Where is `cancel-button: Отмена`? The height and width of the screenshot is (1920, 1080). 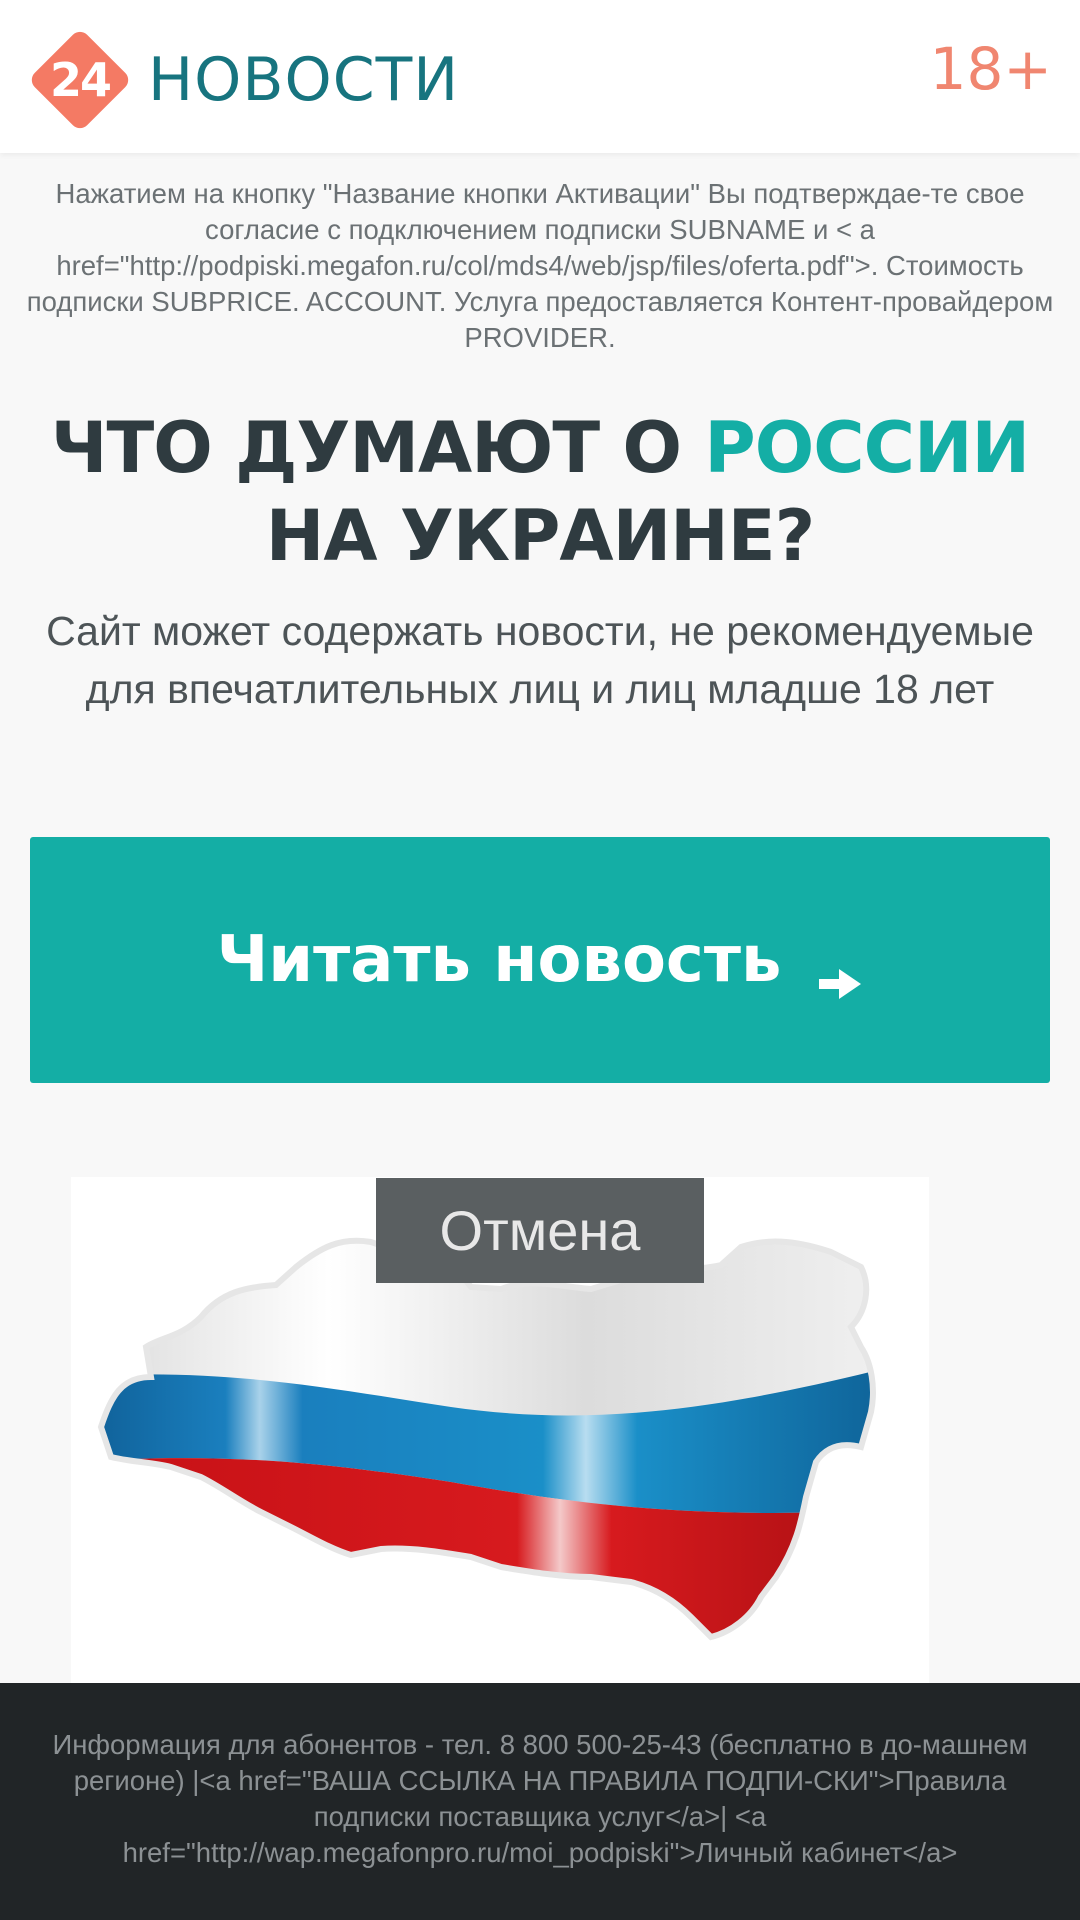 cancel-button: Отмена is located at coordinates (540, 1230).